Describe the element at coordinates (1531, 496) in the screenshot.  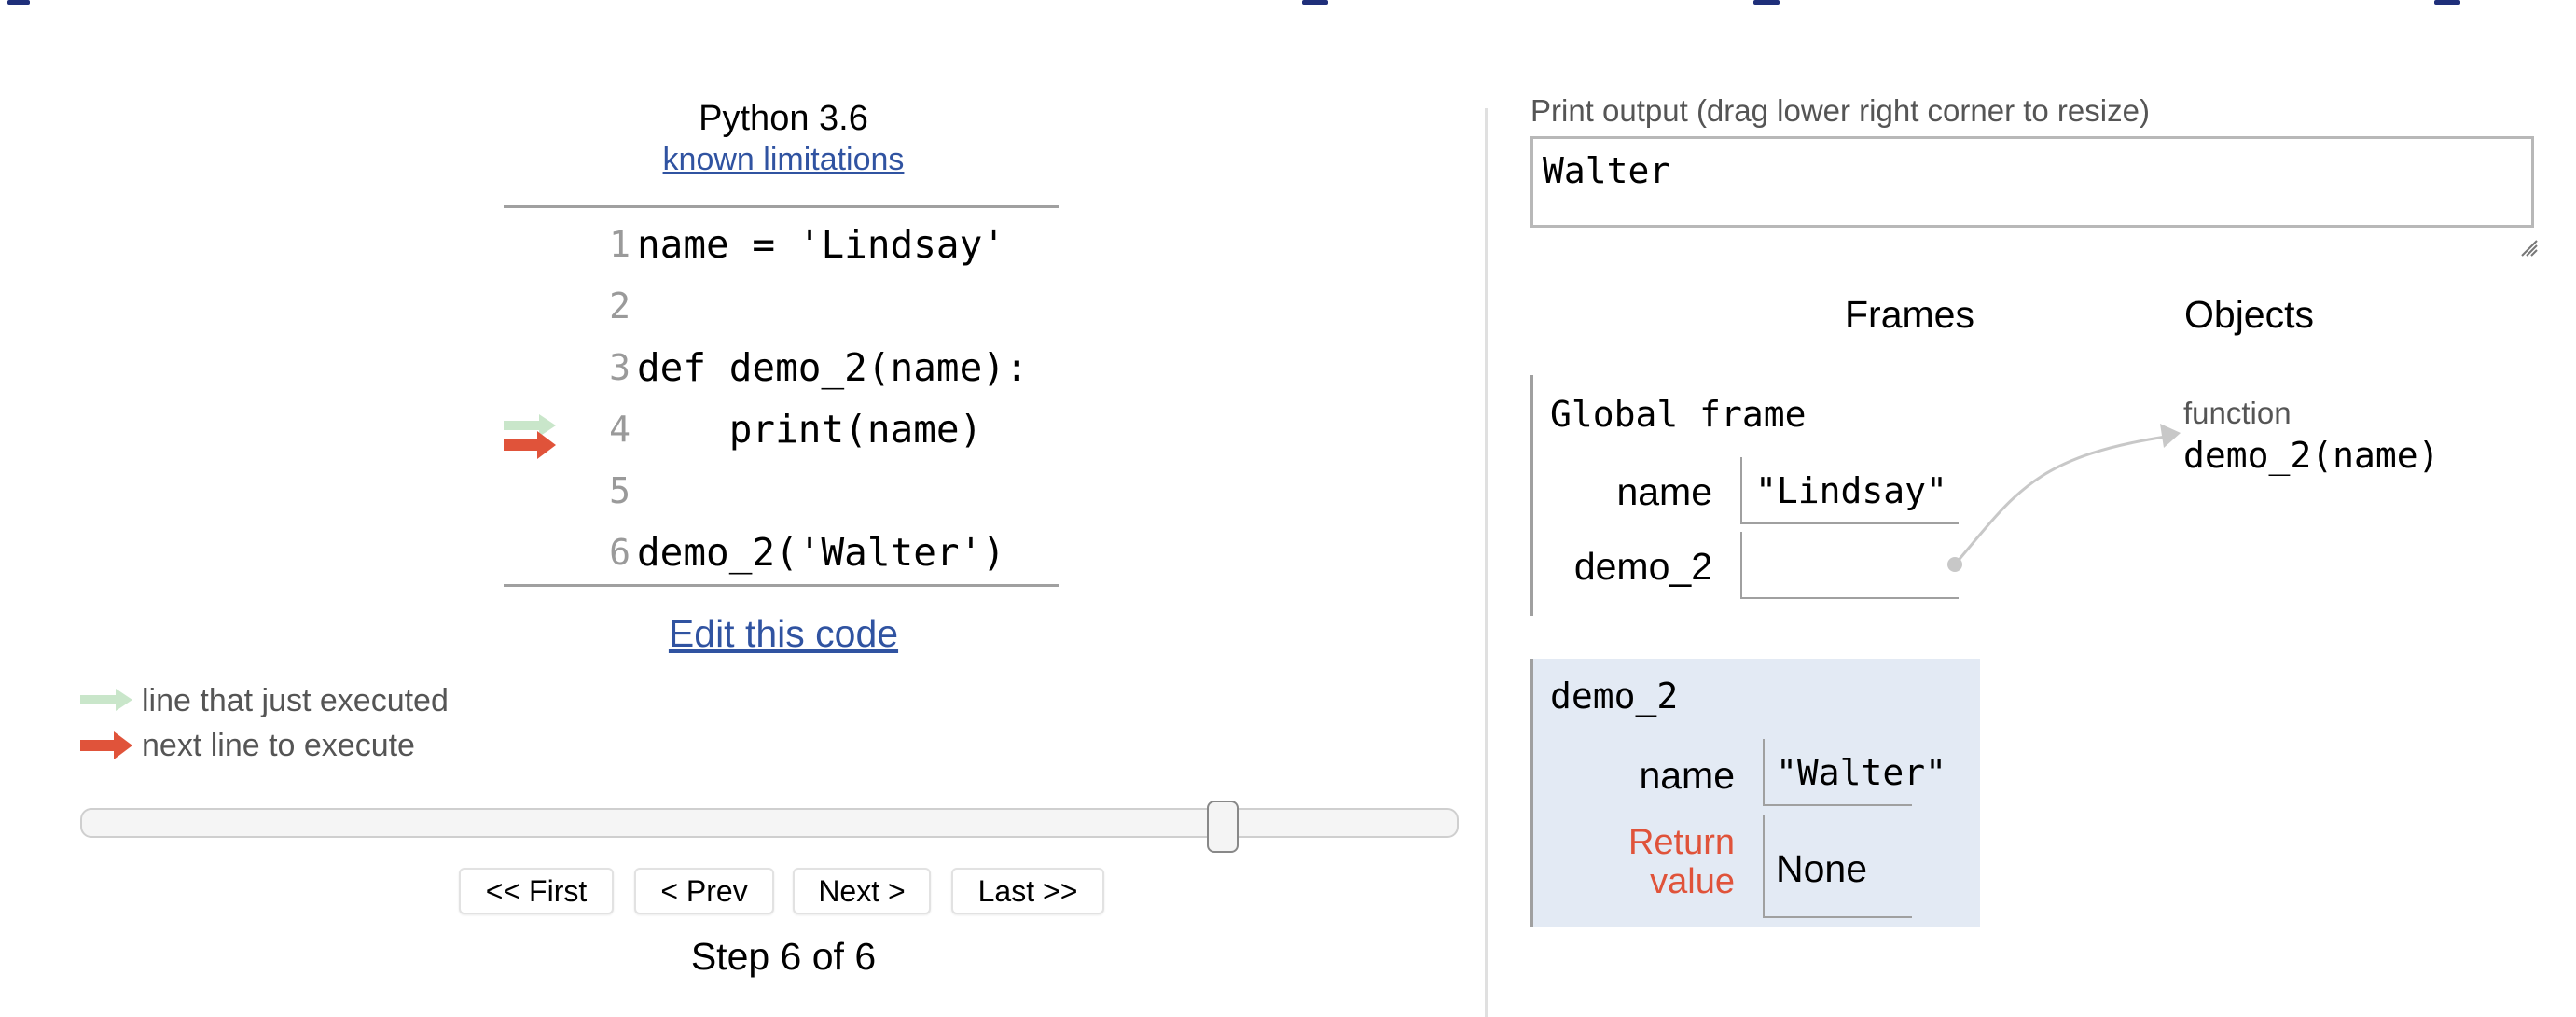
I see `global-frame-border` at that location.